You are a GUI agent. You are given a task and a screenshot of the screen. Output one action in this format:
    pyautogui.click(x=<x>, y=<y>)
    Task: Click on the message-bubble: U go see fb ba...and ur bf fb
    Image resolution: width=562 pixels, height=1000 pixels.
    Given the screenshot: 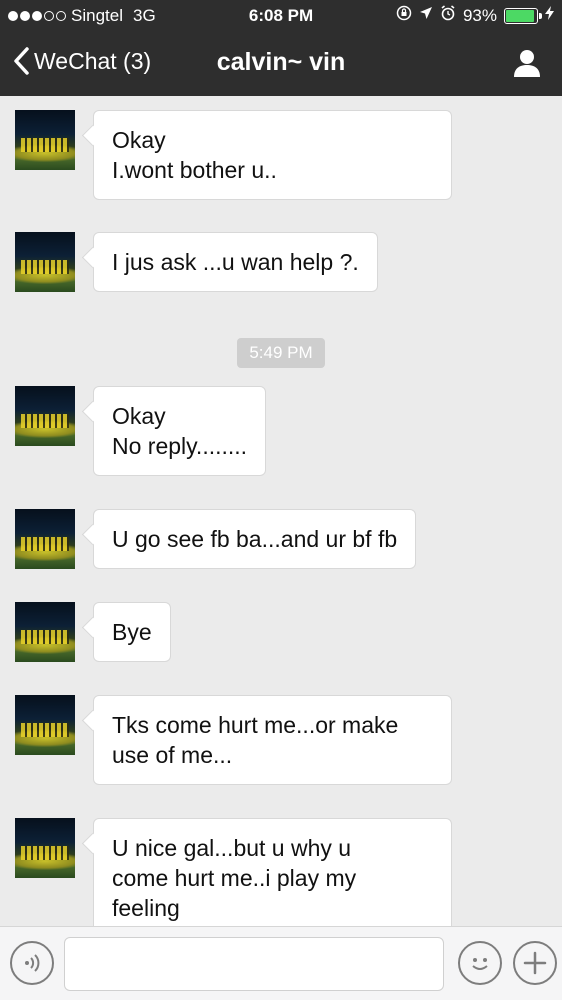 What is the action you would take?
    pyautogui.click(x=255, y=539)
    